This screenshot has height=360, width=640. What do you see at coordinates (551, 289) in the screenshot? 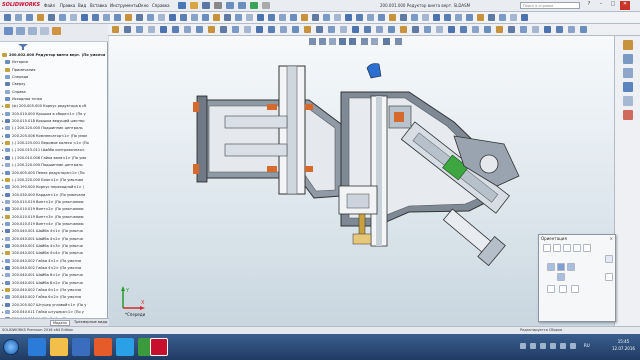
I see `view-iso-button` at bounding box center [551, 289].